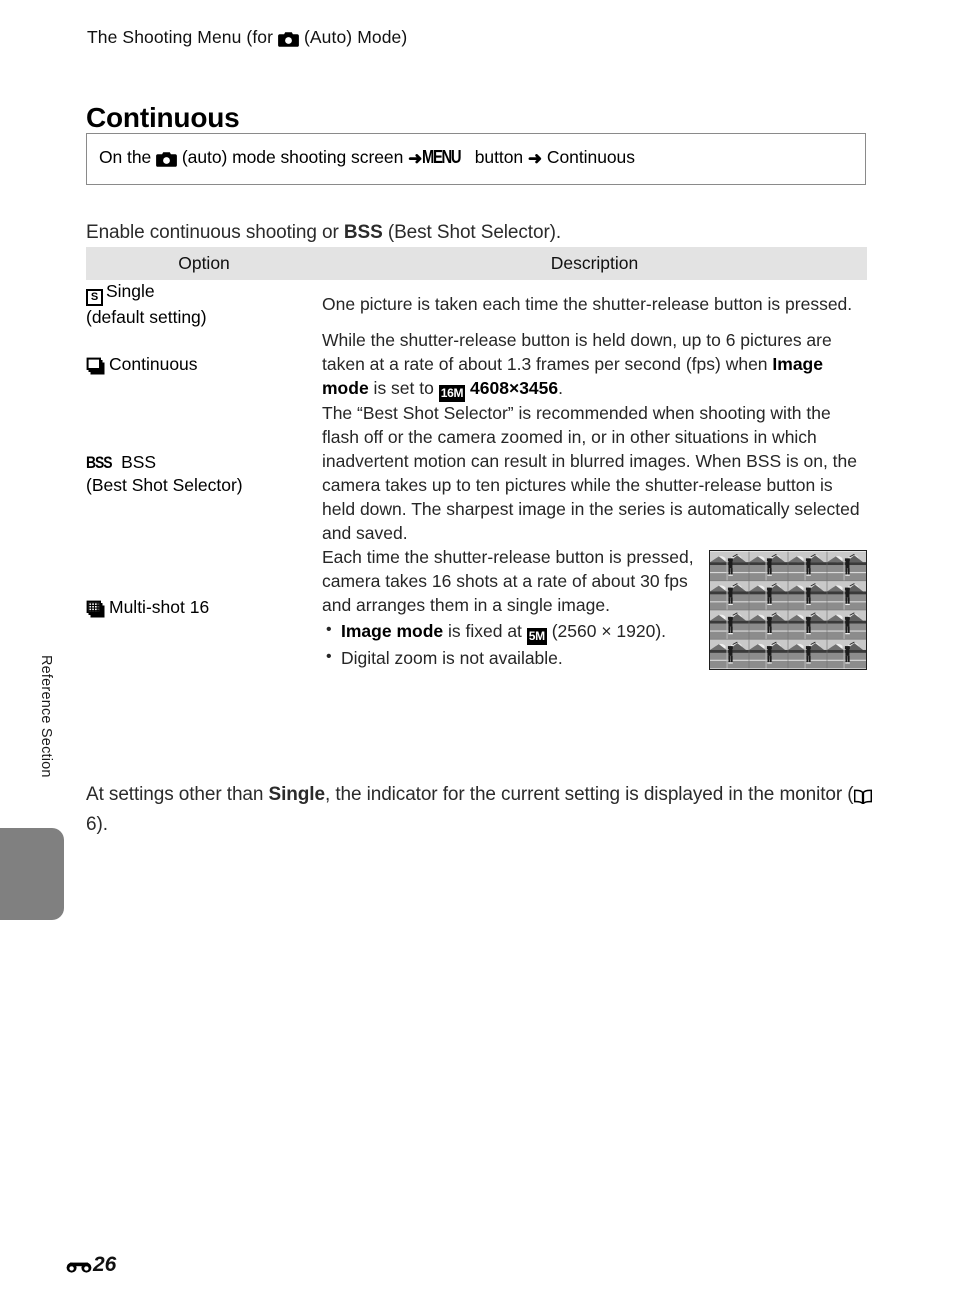 The height and width of the screenshot is (1314, 954). Describe the element at coordinates (79, 1267) in the screenshot. I see `reference-section-mark-icon` at that location.